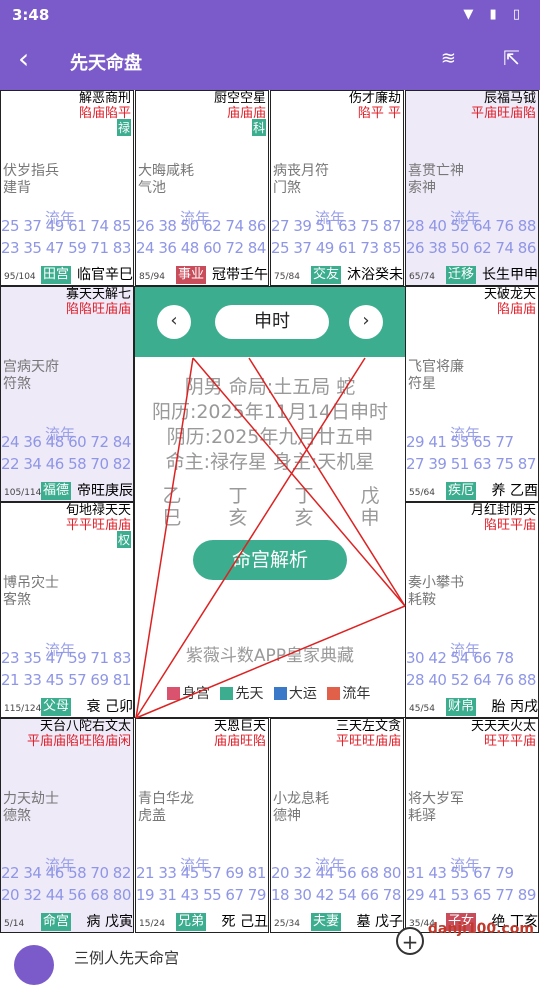 The image size is (540, 985). What do you see at coordinates (514, 707) in the screenshot?
I see `palace-phase: 胎 丙戌` at bounding box center [514, 707].